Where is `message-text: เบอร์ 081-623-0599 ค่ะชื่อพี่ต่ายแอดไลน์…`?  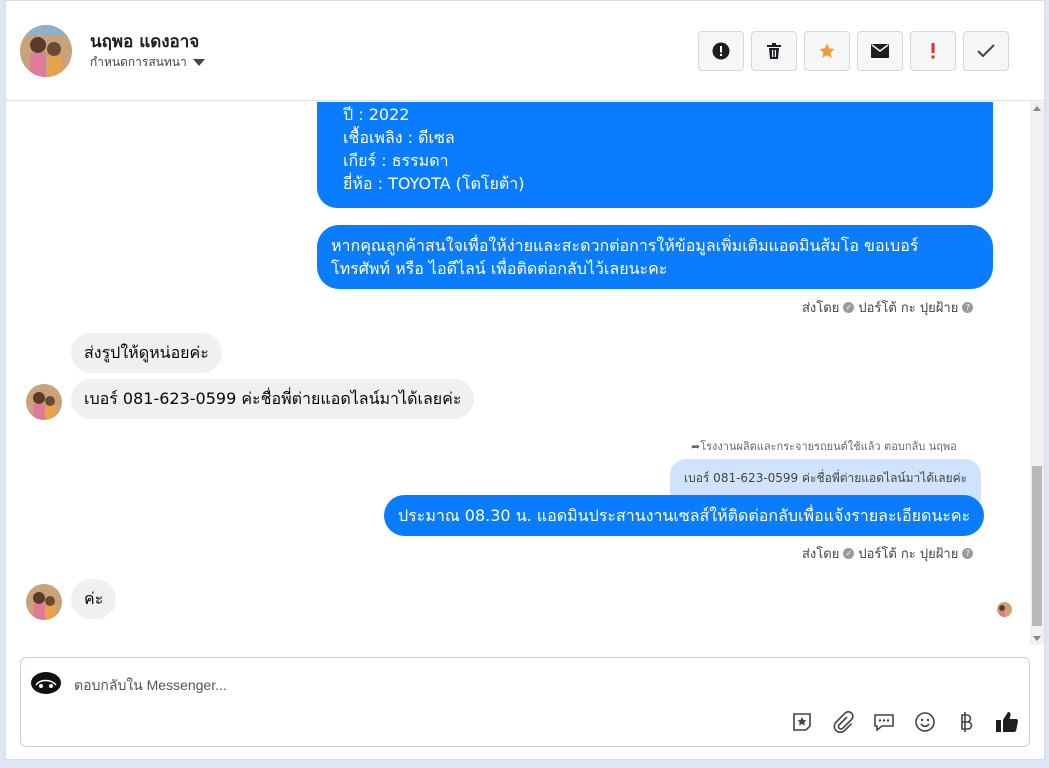 message-text: เบอร์ 081-623-0599 ค่ะชื่อพี่ต่ายแอดไลน์… is located at coordinates (273, 398).